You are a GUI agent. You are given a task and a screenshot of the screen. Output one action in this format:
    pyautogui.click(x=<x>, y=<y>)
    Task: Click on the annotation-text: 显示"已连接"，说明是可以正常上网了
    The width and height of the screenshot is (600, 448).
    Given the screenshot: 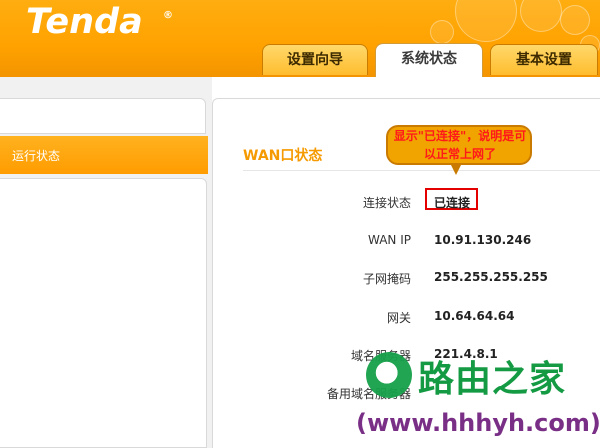 What is the action you would take?
    pyautogui.click(x=460, y=145)
    